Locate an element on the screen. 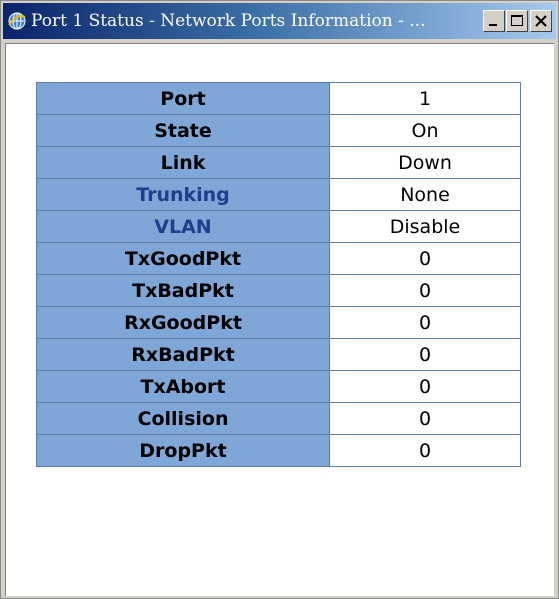  row-label: State is located at coordinates (183, 130).